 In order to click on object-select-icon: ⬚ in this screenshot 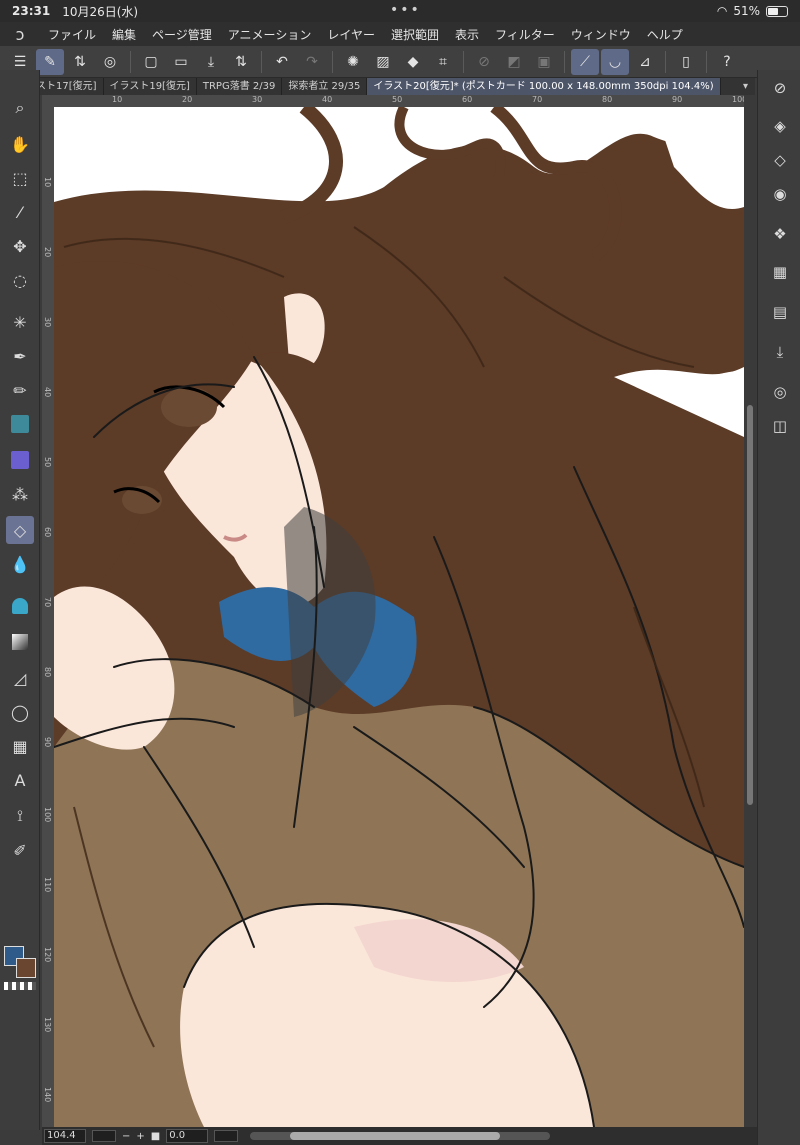, I will do `click(20, 178)`.